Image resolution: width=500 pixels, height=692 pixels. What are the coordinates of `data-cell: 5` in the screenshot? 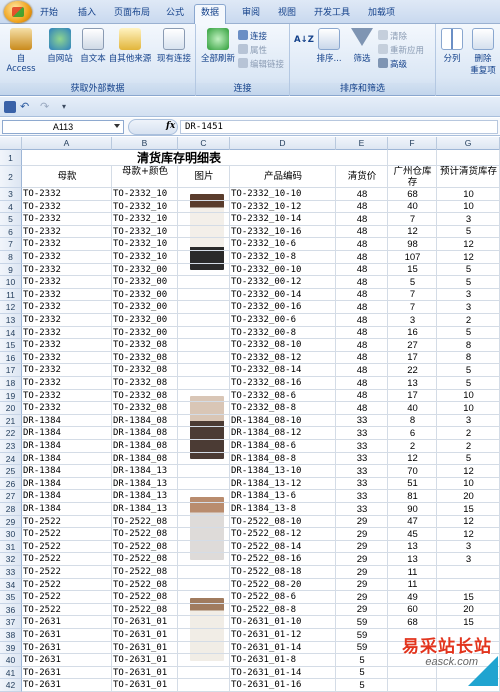 It's located at (468, 383).